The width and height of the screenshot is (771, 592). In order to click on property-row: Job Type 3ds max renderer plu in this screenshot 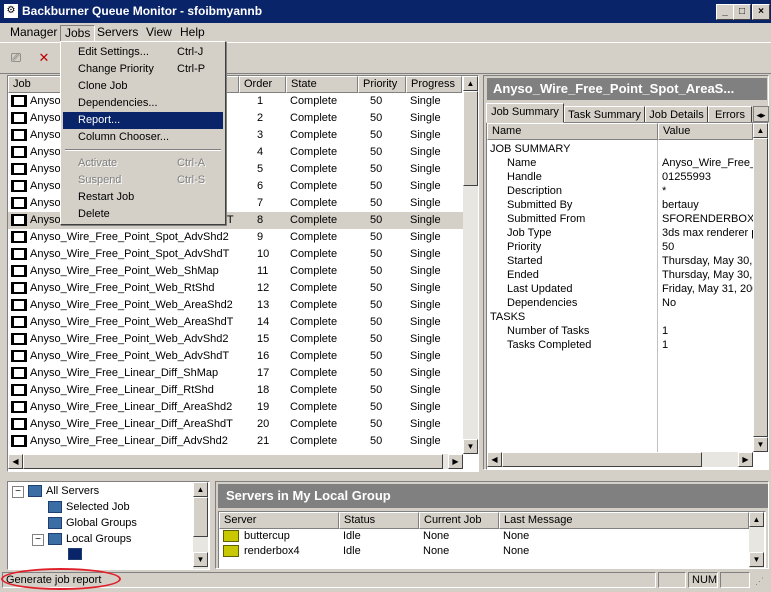, I will do `click(620, 233)`.